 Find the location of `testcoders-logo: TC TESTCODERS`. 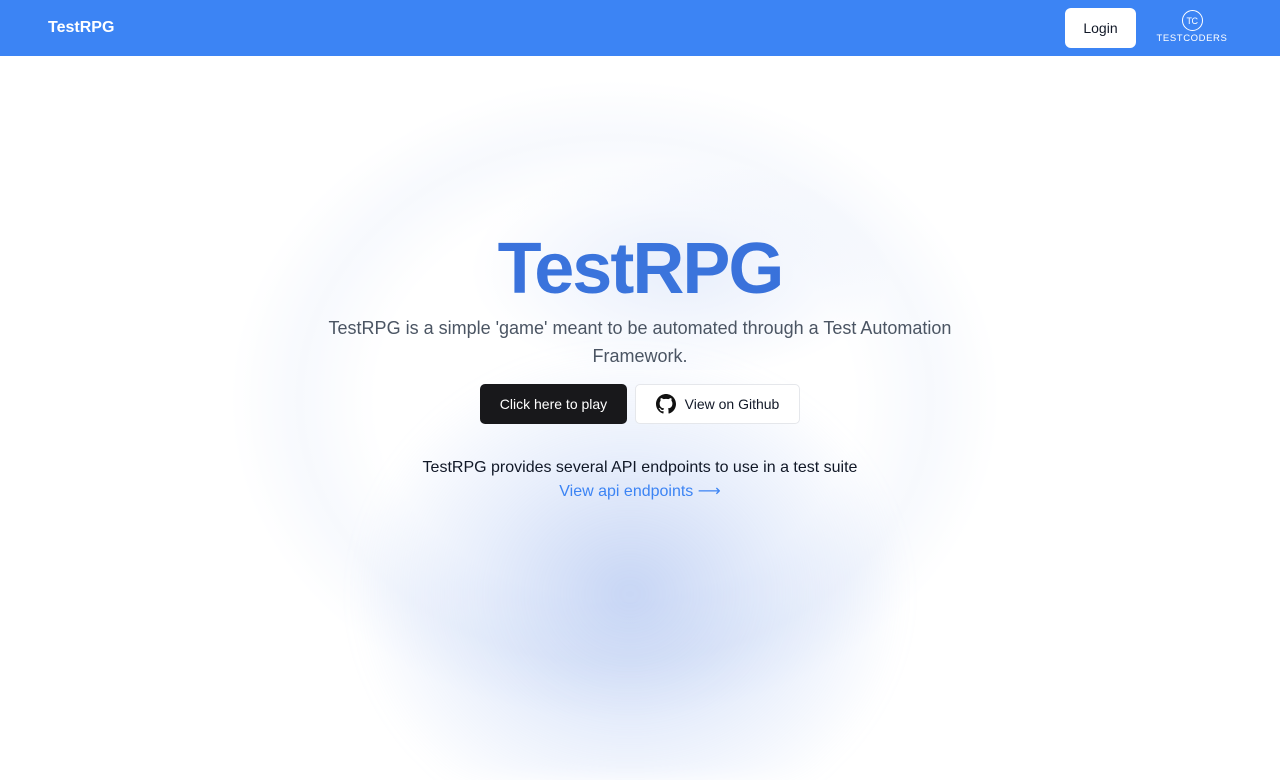

testcoders-logo: TC TESTCODERS is located at coordinates (1192, 28).